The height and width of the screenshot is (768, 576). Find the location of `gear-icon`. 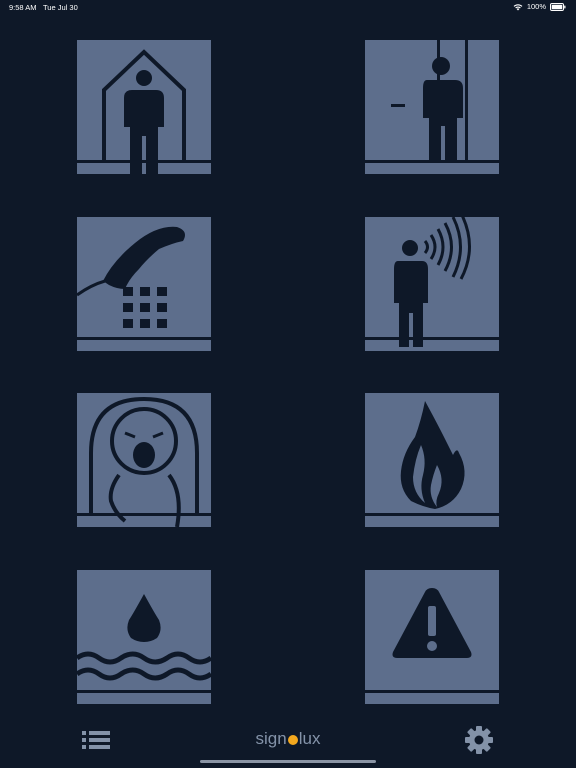

gear-icon is located at coordinates (479, 740).